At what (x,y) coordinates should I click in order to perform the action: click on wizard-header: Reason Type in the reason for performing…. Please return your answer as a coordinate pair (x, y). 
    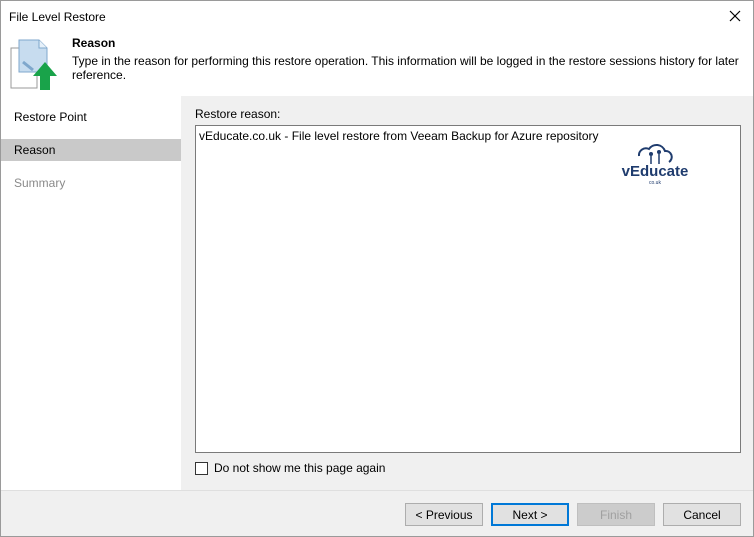
    Looking at the image, I should click on (377, 64).